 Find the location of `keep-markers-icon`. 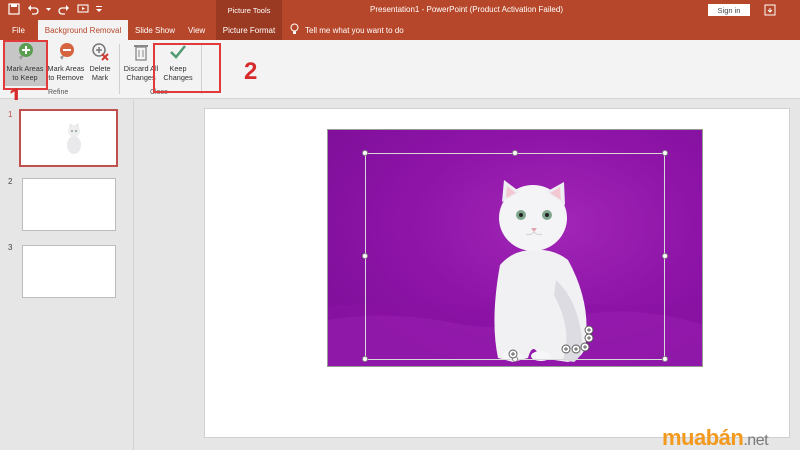

keep-markers-icon is located at coordinates (551, 342).